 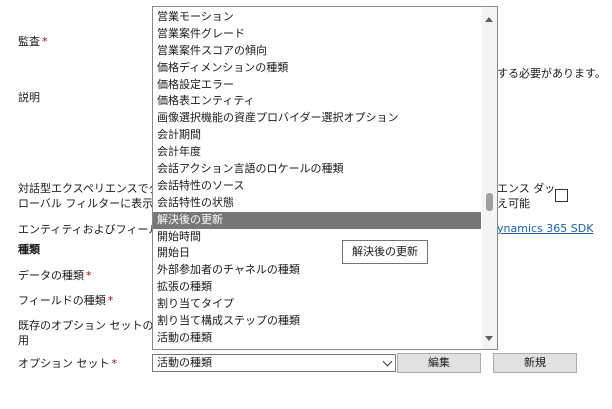 What do you see at coordinates (387, 361) in the screenshot?
I see `chevron-down-icon` at bounding box center [387, 361].